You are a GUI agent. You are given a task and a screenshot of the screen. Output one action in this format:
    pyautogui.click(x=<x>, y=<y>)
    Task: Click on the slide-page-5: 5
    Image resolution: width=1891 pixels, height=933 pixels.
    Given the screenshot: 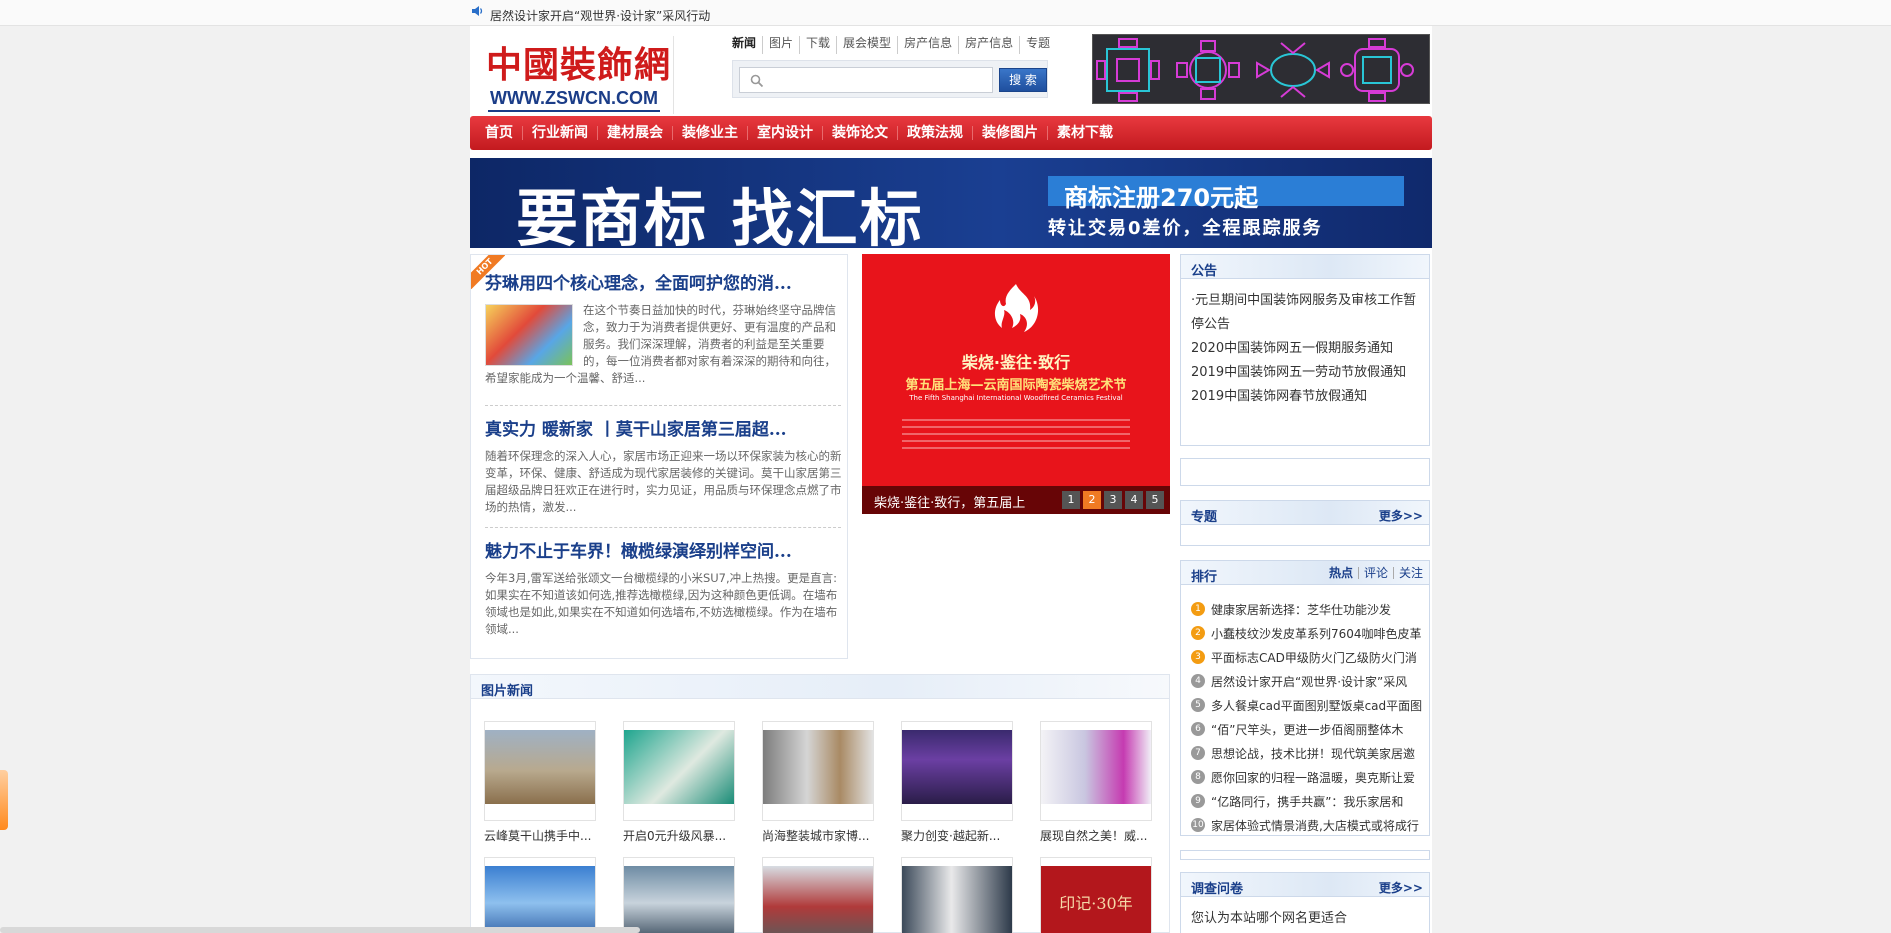 What is the action you would take?
    pyautogui.click(x=1155, y=500)
    